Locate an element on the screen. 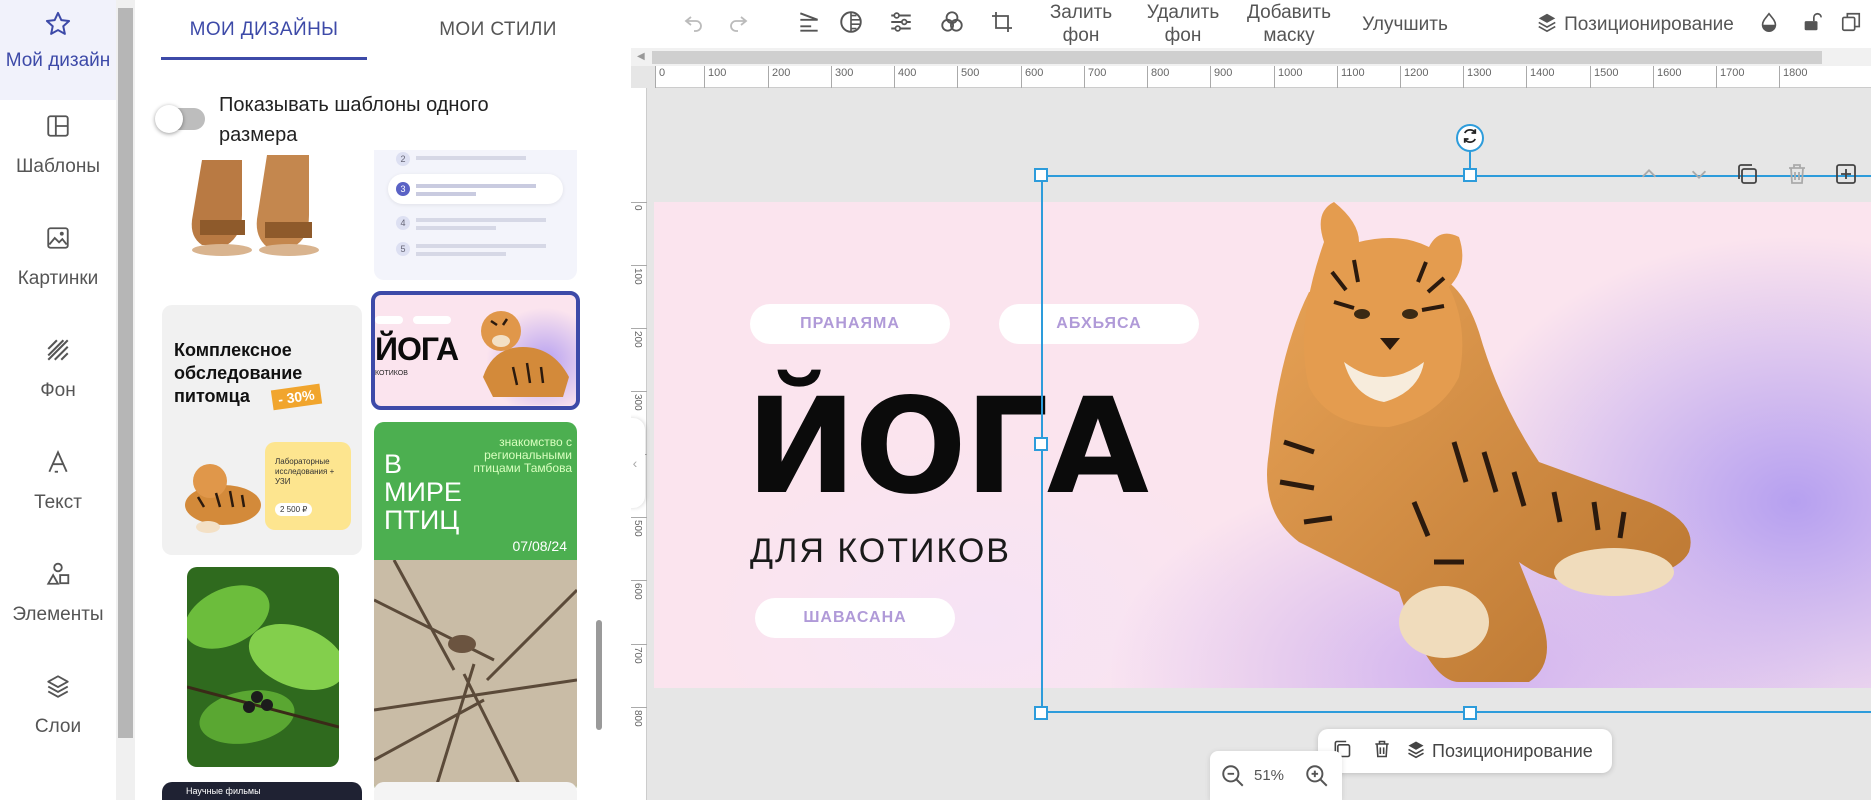 This screenshot has height=800, width=1871. contrast-button is located at coordinates (851, 24).